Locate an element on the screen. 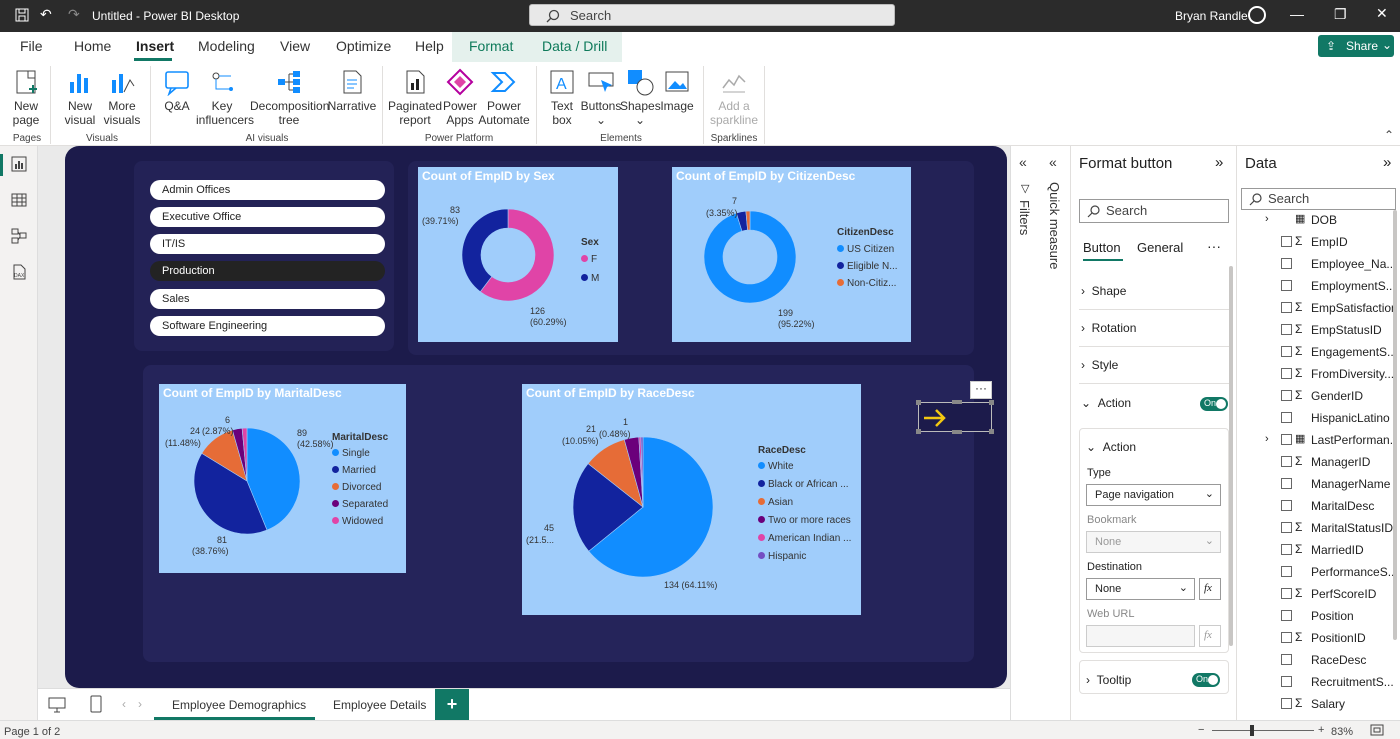 Image resolution: width=1400 pixels, height=739 pixels. menu-view: View is located at coordinates (295, 46).